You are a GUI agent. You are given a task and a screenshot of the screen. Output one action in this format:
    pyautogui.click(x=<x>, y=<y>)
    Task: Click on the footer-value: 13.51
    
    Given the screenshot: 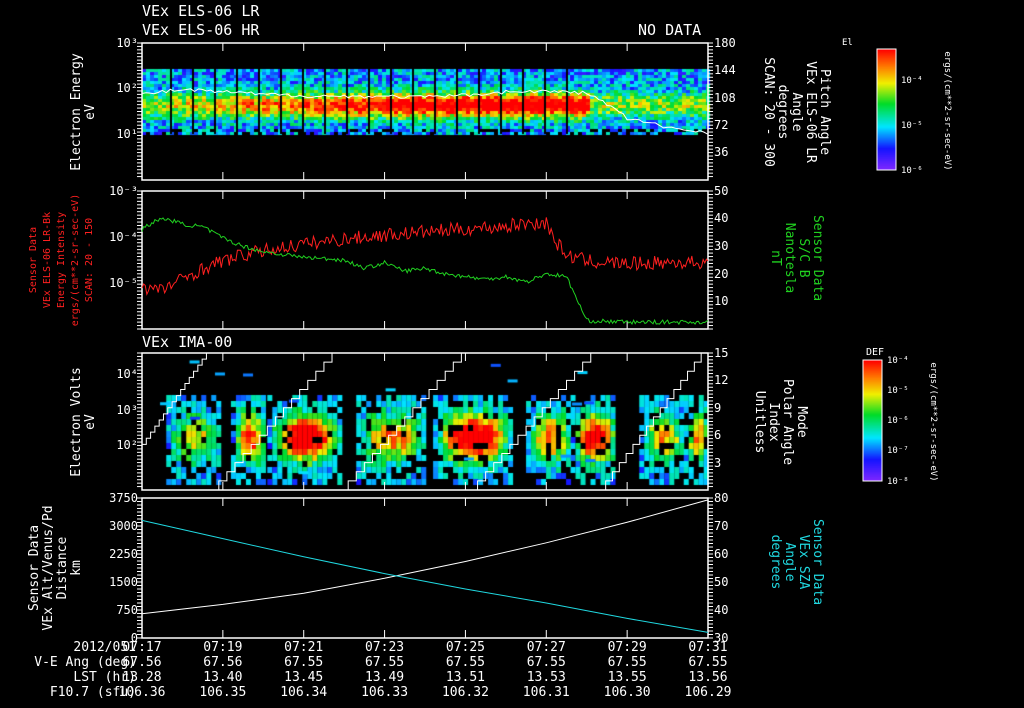 What is the action you would take?
    pyautogui.click(x=465, y=677)
    